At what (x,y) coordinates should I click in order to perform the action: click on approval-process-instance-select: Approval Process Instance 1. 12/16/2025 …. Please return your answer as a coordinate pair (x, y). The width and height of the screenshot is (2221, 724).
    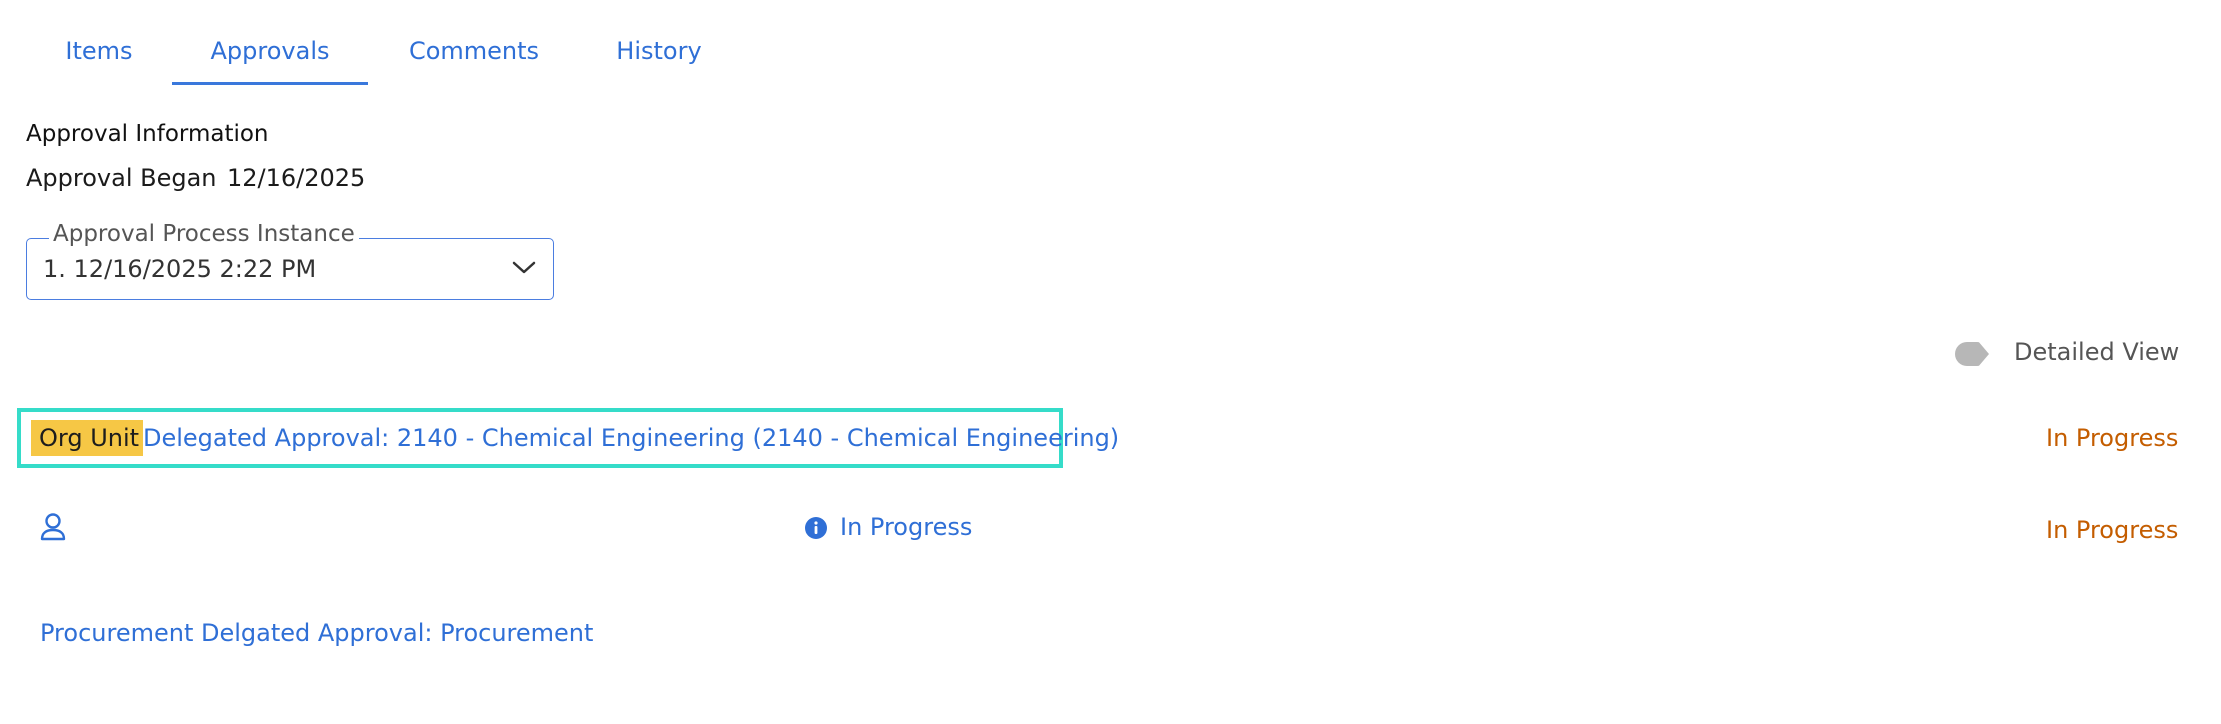
    Looking at the image, I should click on (290, 260).